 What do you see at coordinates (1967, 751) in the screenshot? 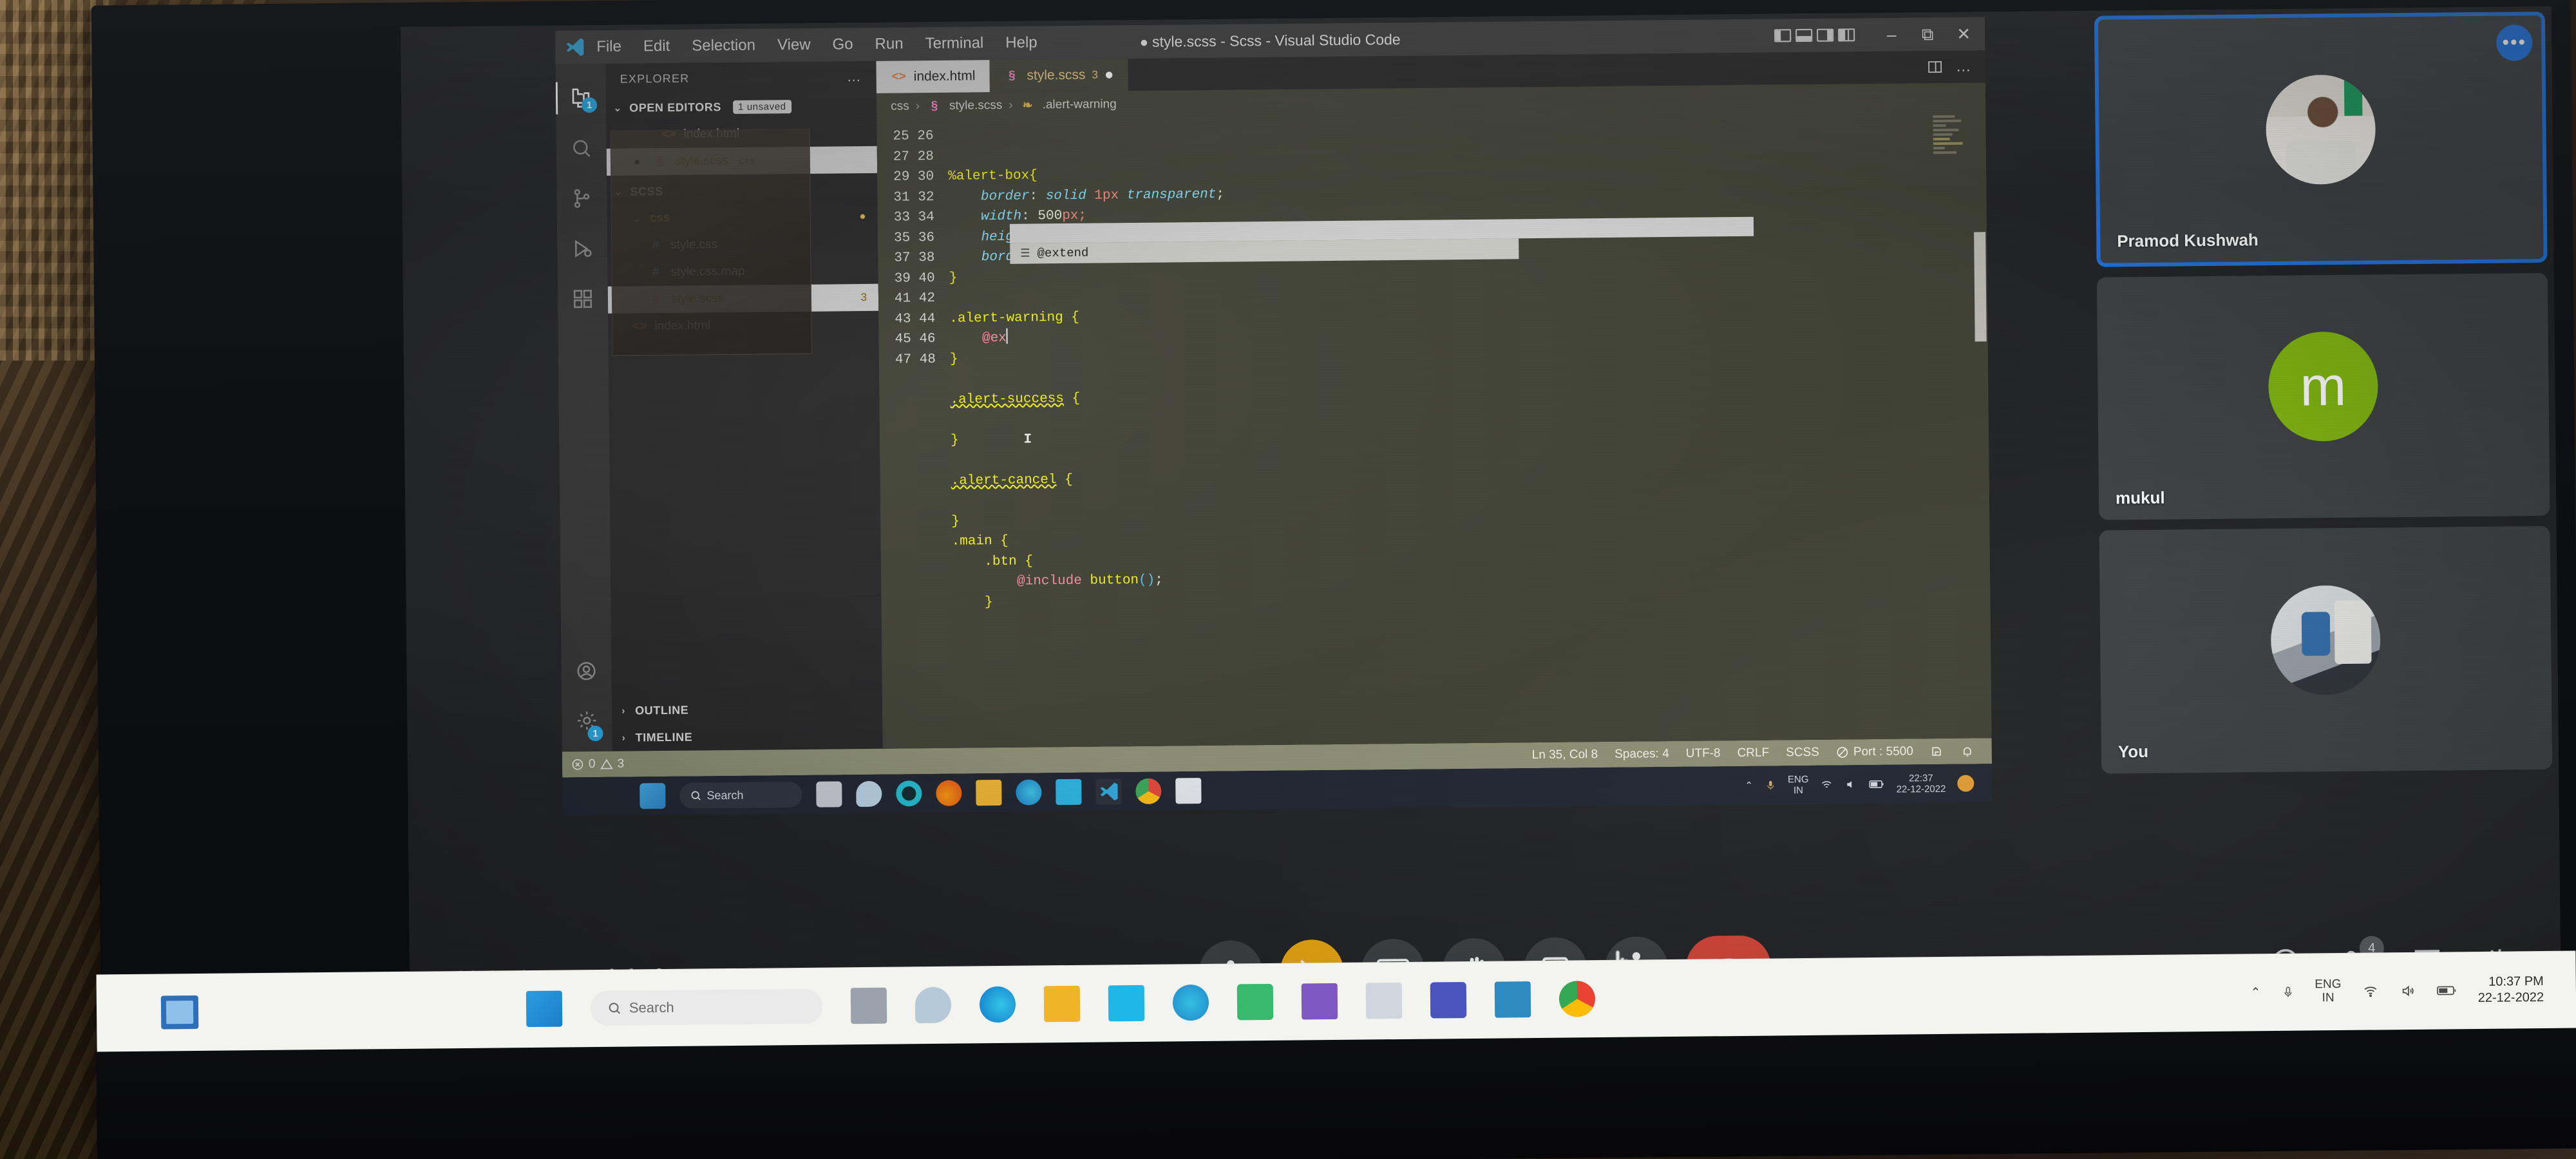
I see `notifications-bell-icon` at bounding box center [1967, 751].